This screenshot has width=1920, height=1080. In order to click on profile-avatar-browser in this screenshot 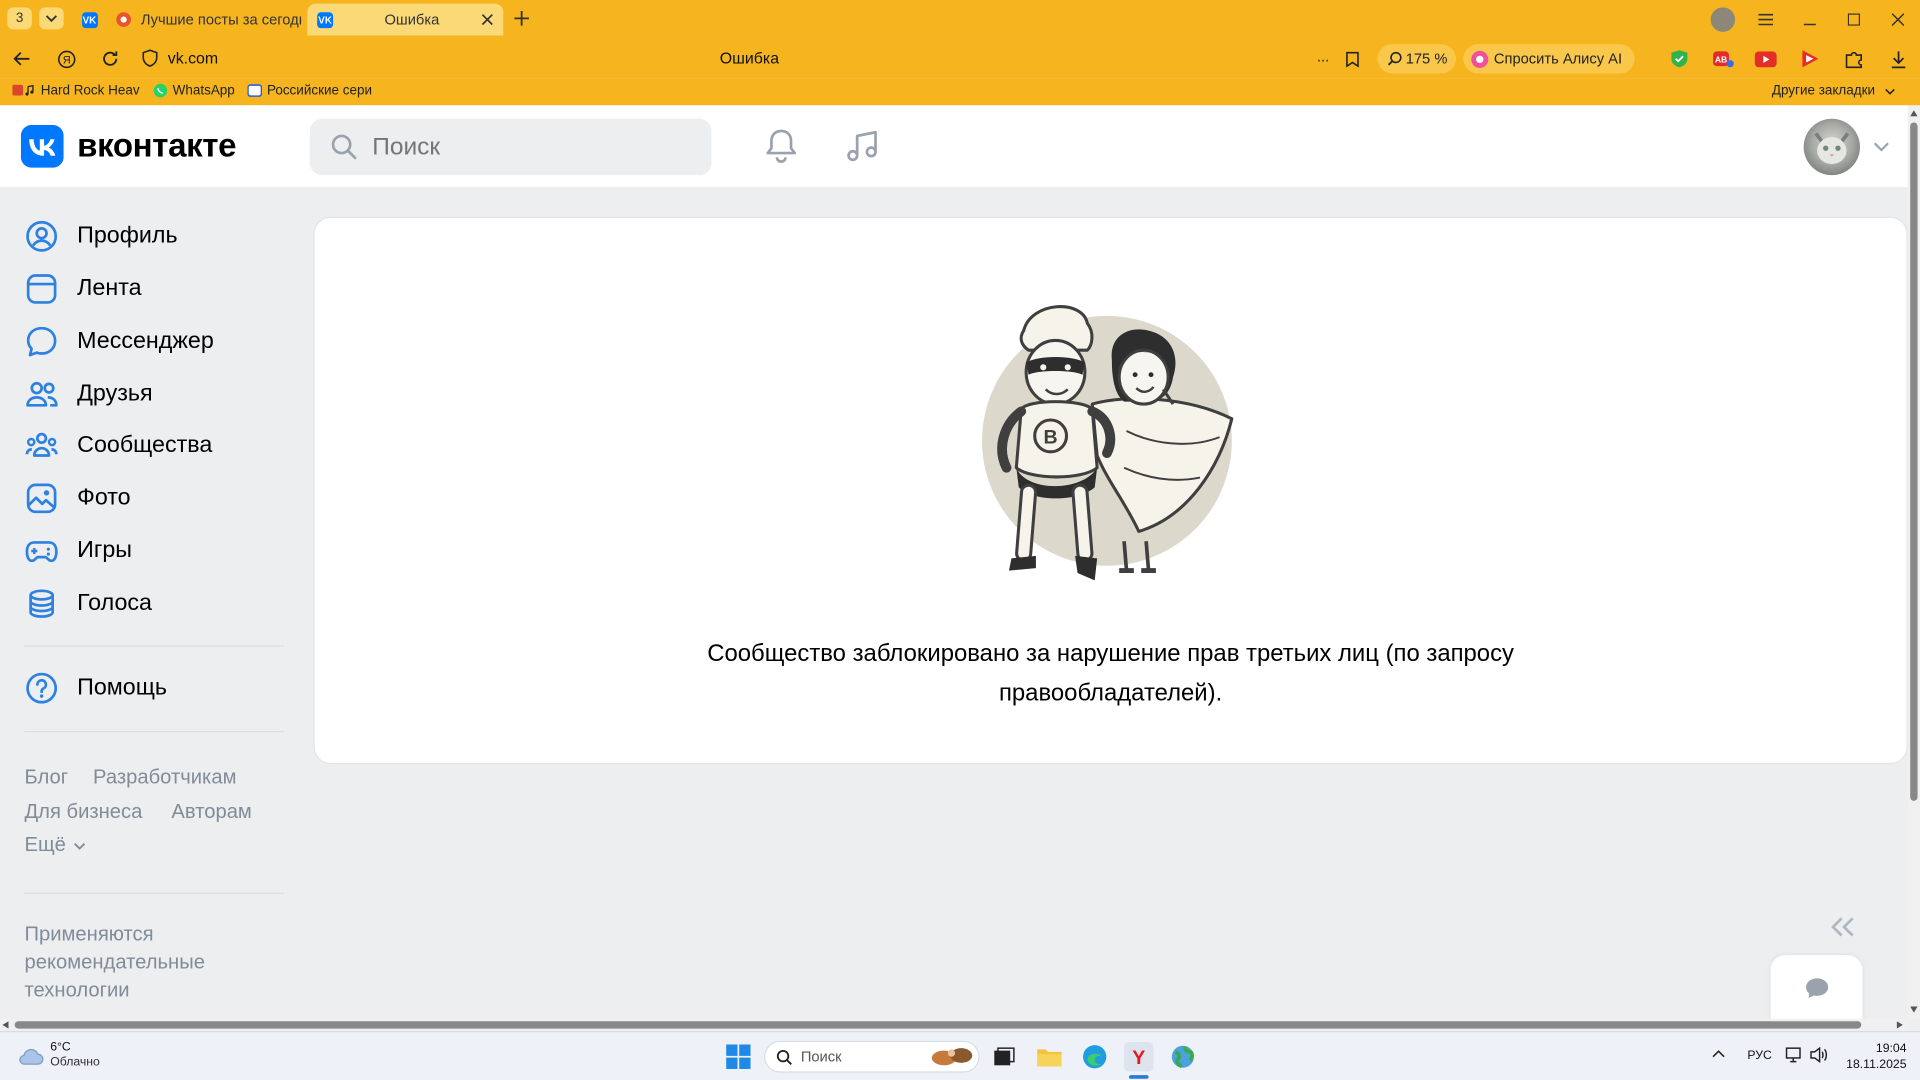, I will do `click(1723, 19)`.